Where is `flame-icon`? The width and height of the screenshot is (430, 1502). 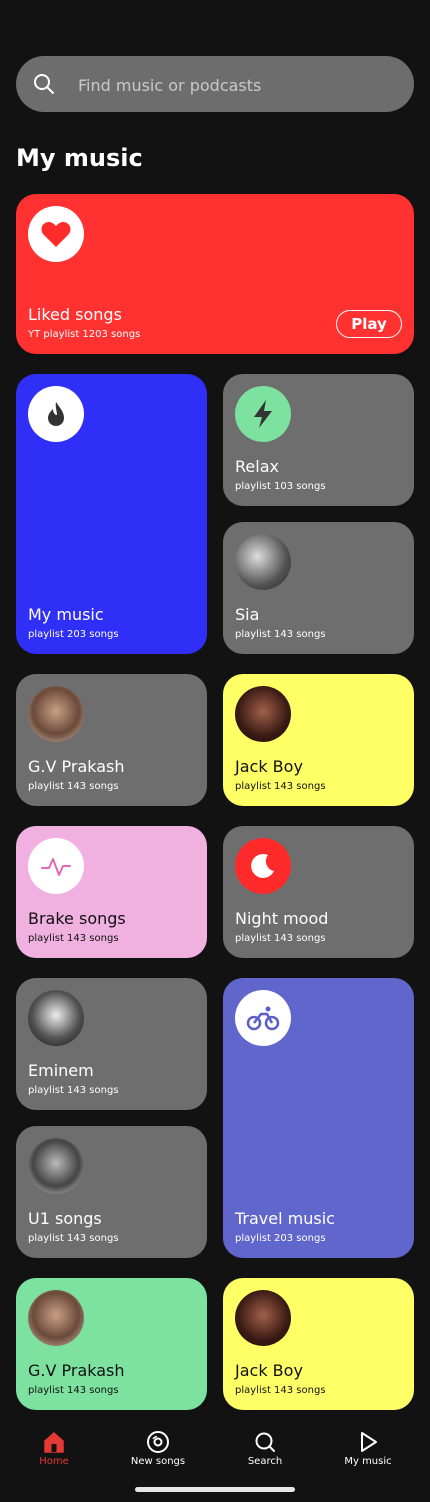
flame-icon is located at coordinates (56, 414).